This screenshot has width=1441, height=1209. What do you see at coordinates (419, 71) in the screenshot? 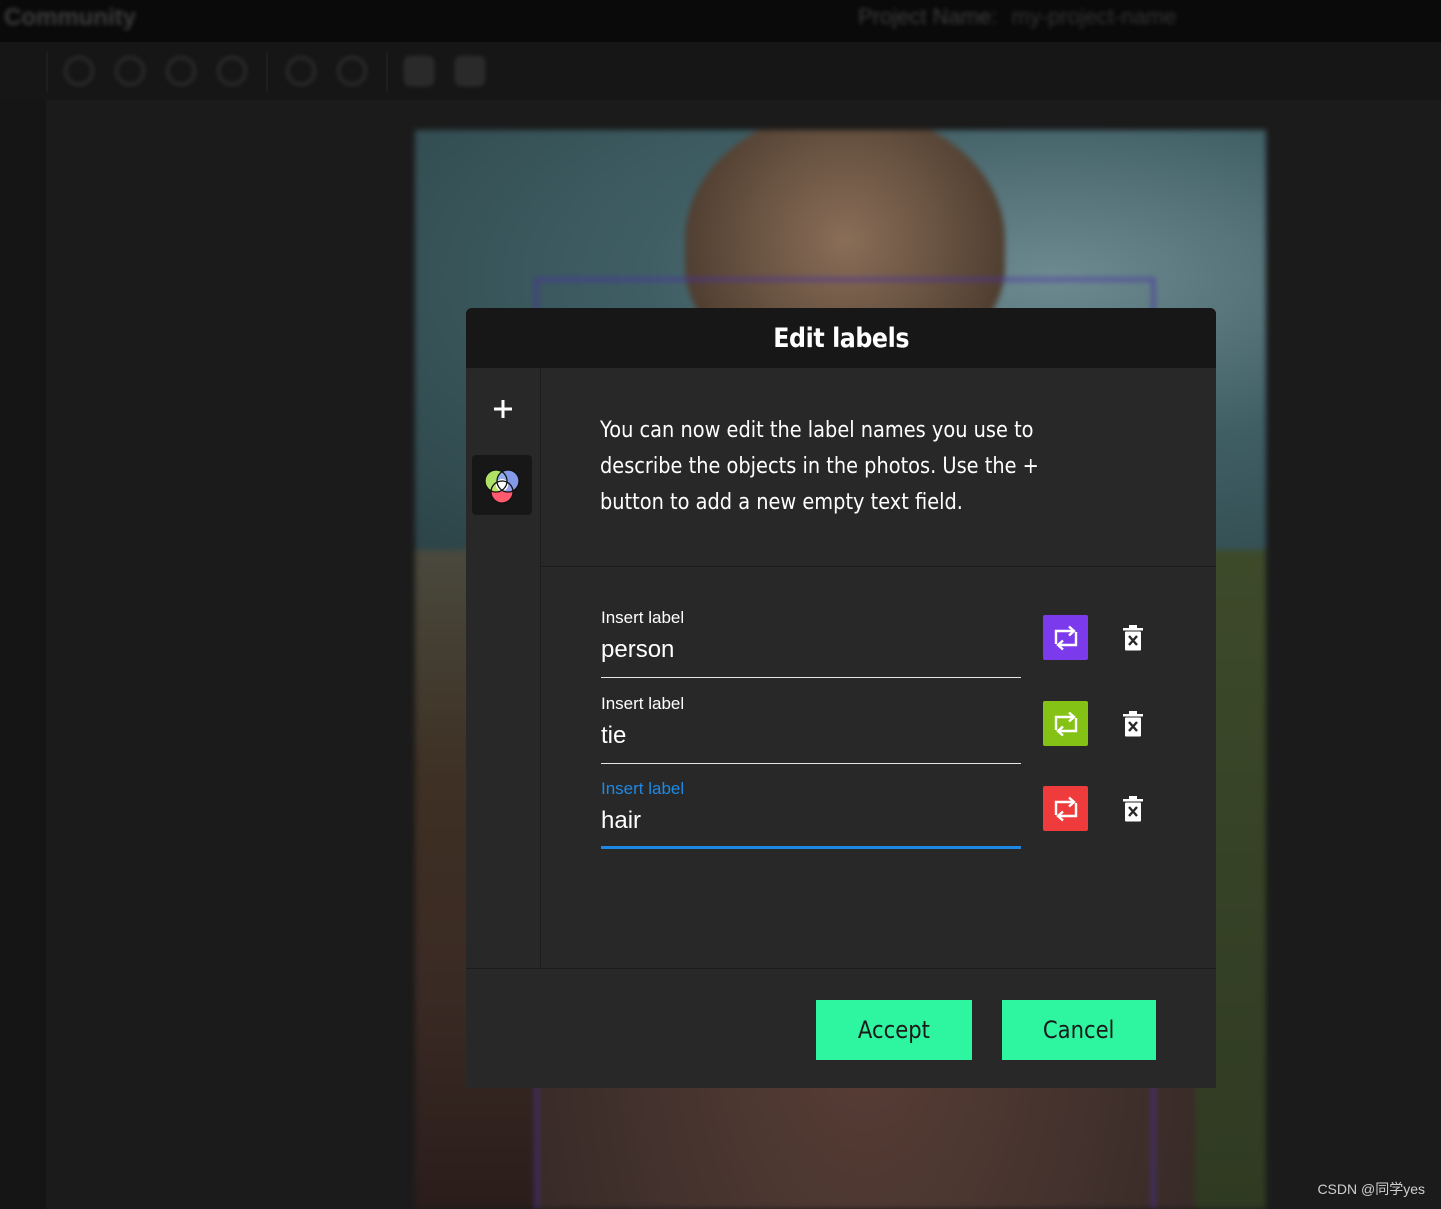
I see `prev-image-icon` at bounding box center [419, 71].